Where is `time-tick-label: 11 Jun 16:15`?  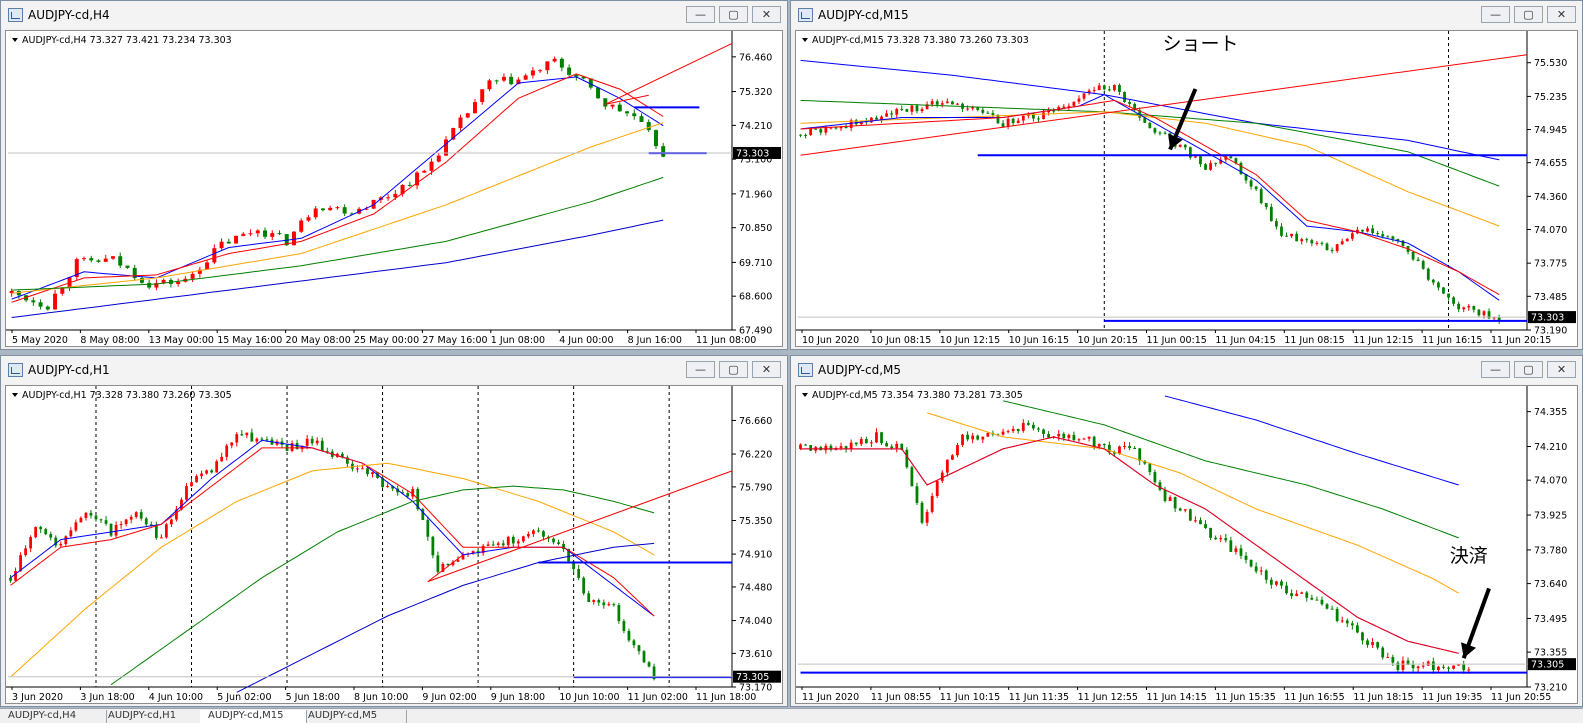 time-tick-label: 11 Jun 16:15 is located at coordinates (1452, 340).